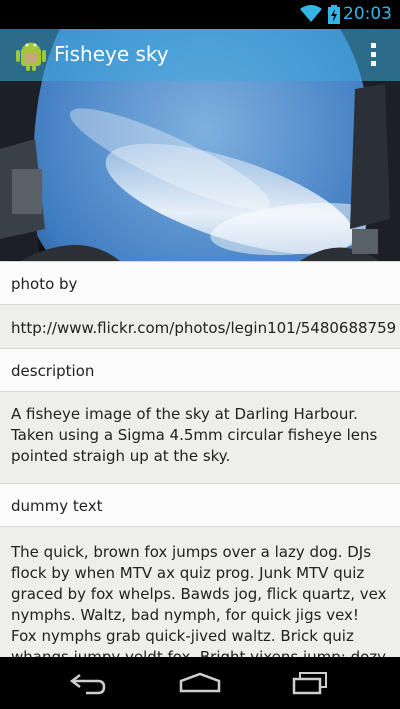  Describe the element at coordinates (367, 14) in the screenshot. I see `status-time: 20:03` at that location.